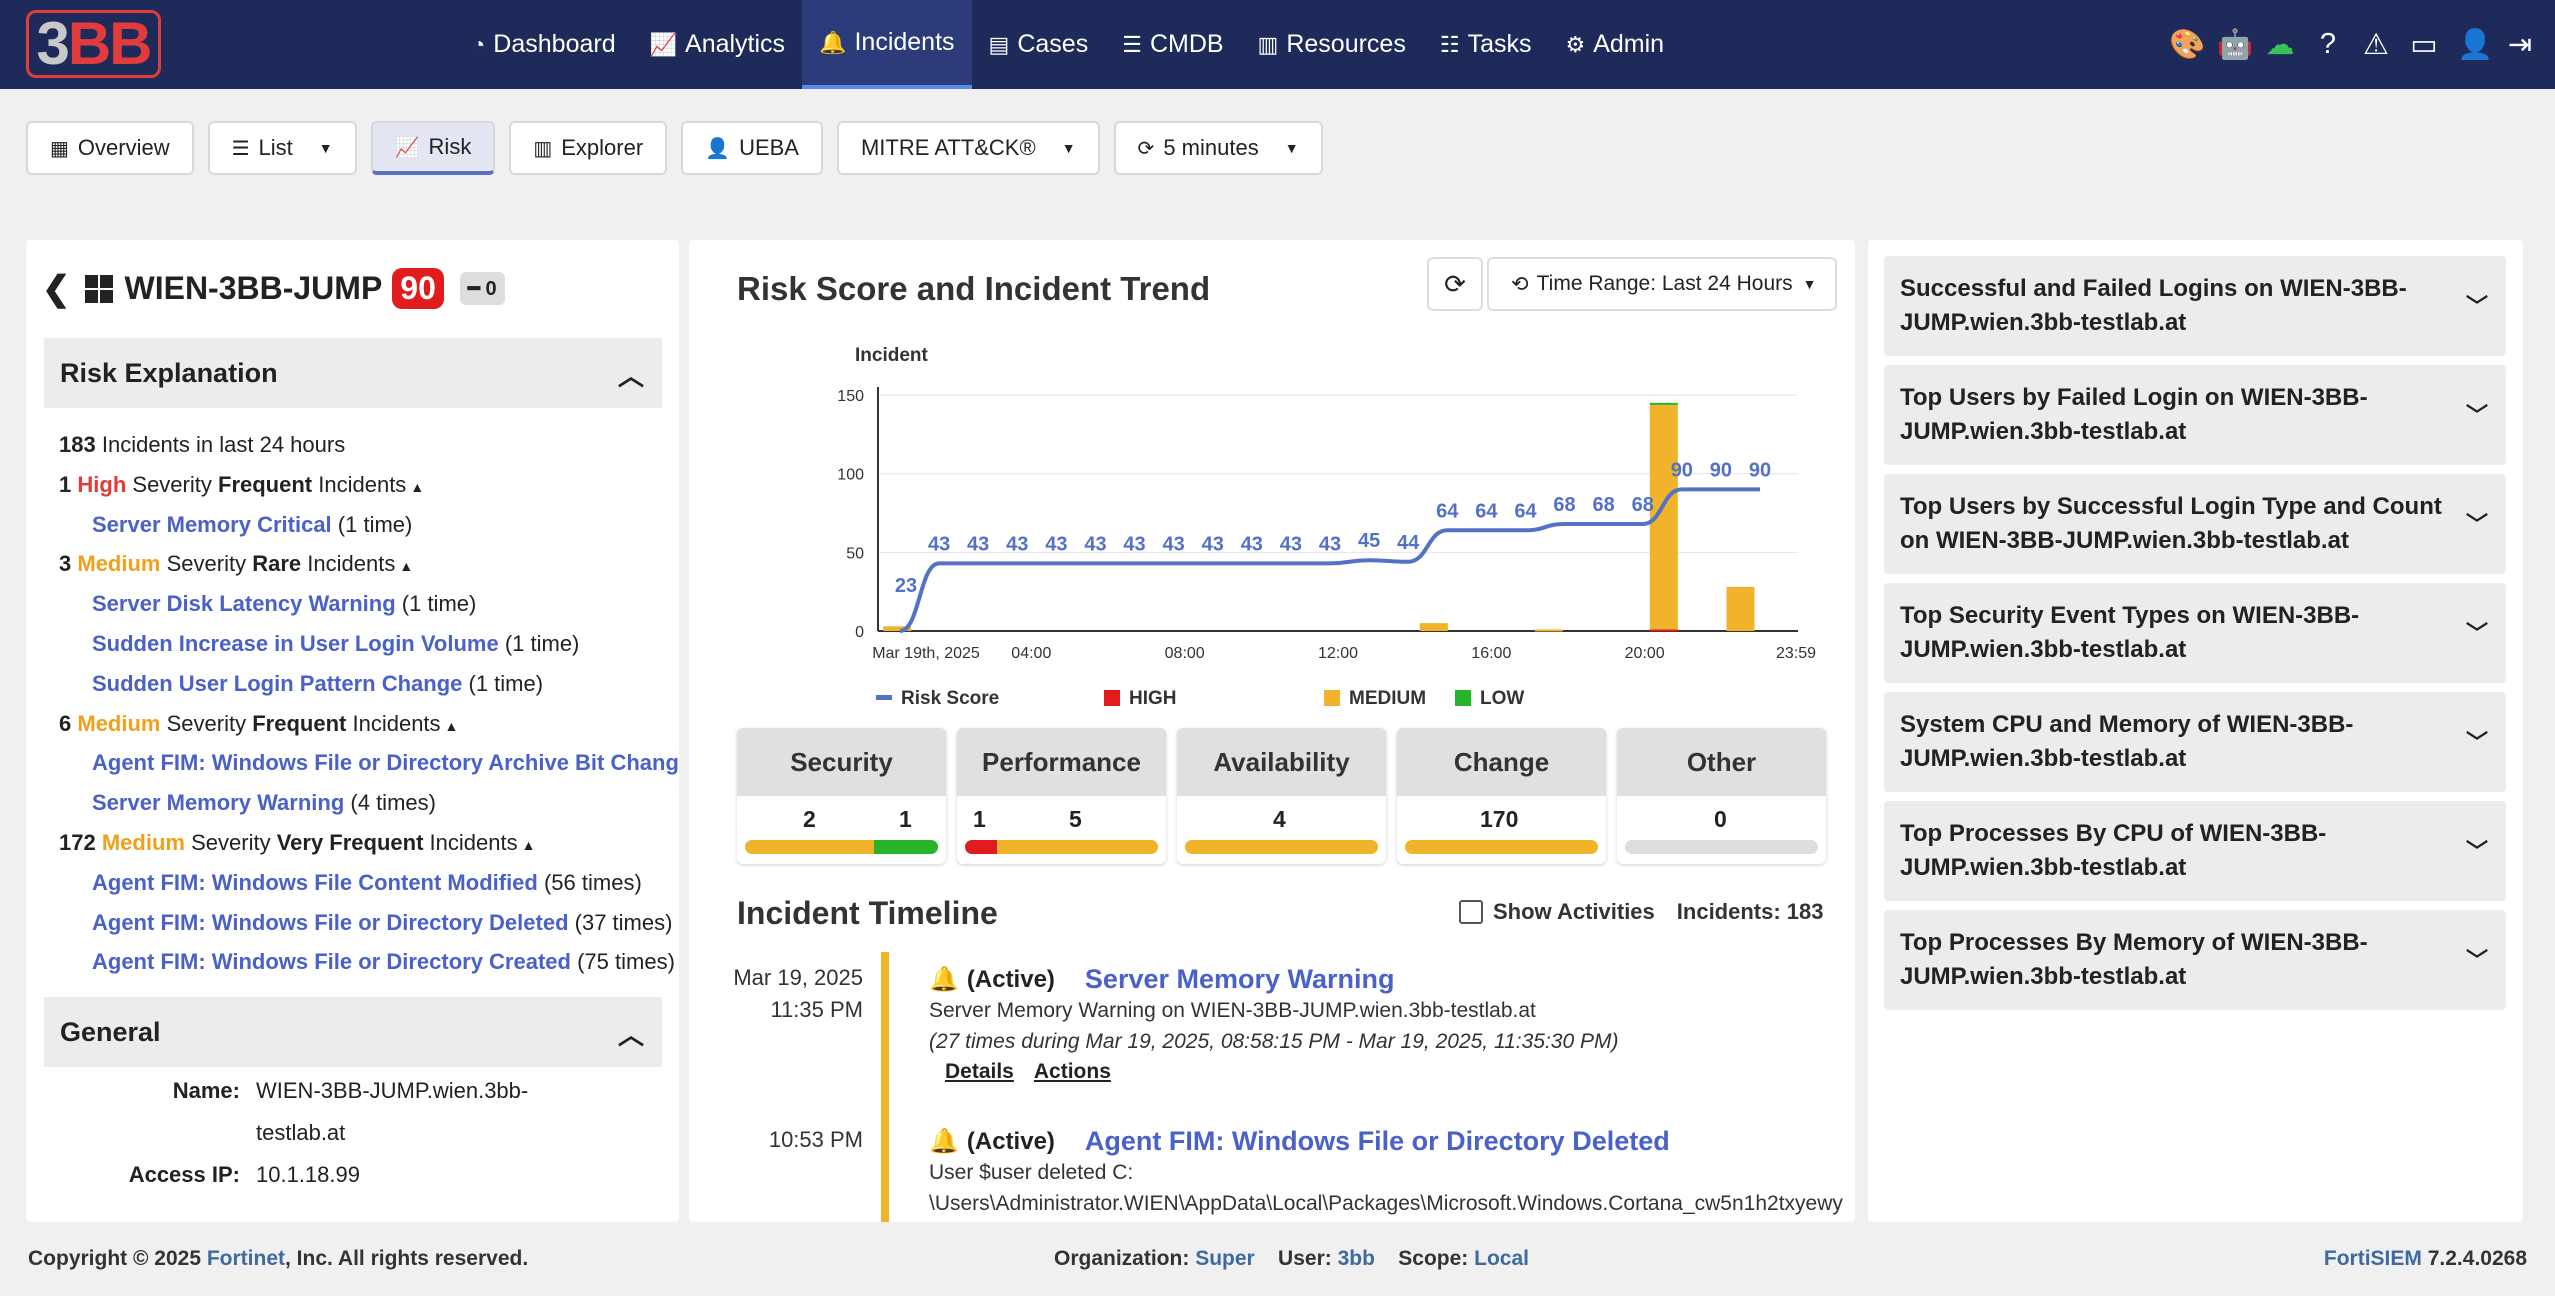  Describe the element at coordinates (2475, 45) in the screenshot. I see `user-icon: 👤` at that location.